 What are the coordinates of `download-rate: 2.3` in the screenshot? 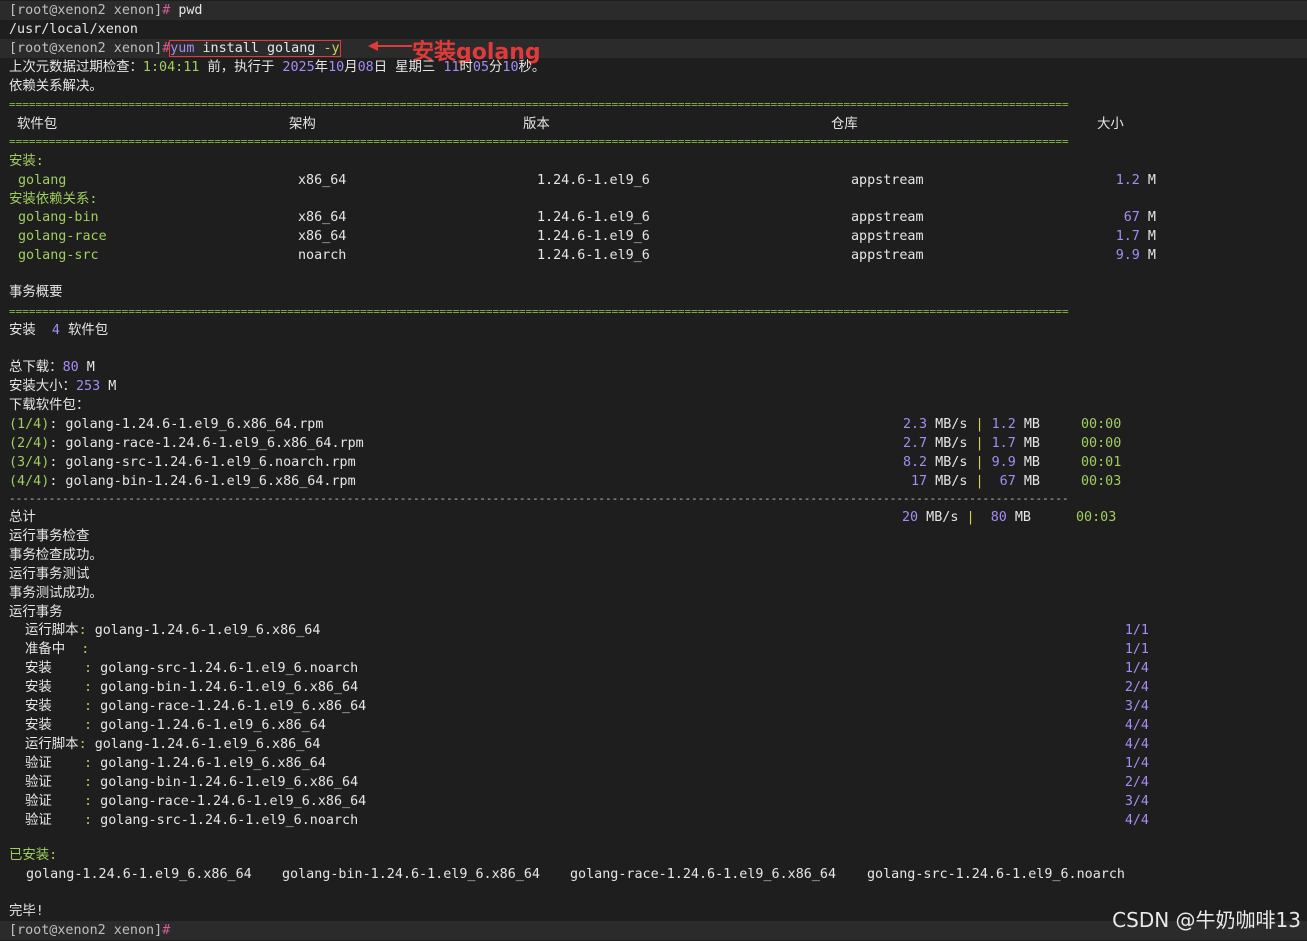 It's located at (915, 424).